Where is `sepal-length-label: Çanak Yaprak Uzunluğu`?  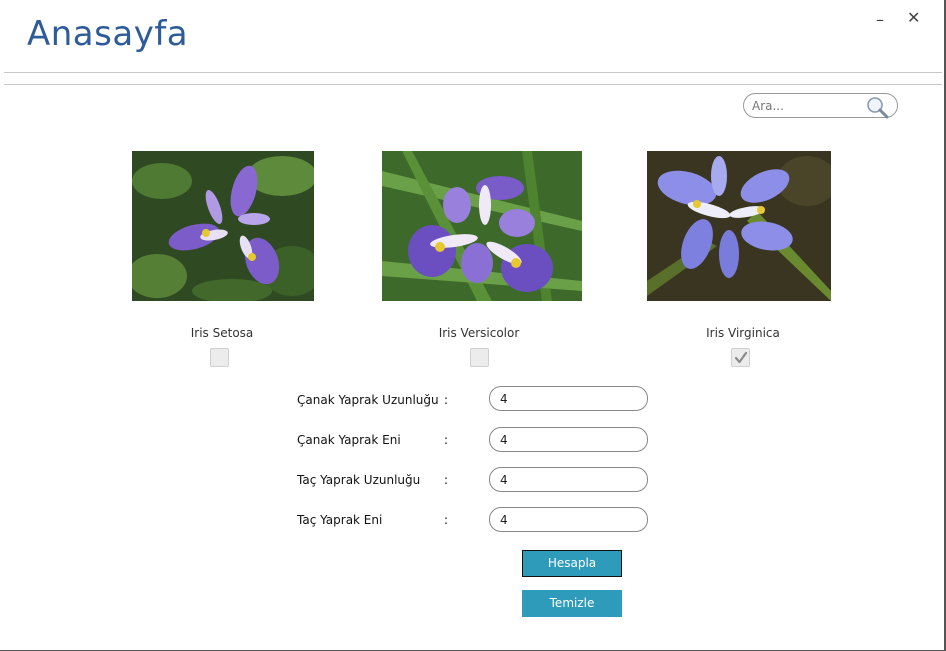
sepal-length-label: Çanak Yaprak Uzunluğu is located at coordinates (368, 400).